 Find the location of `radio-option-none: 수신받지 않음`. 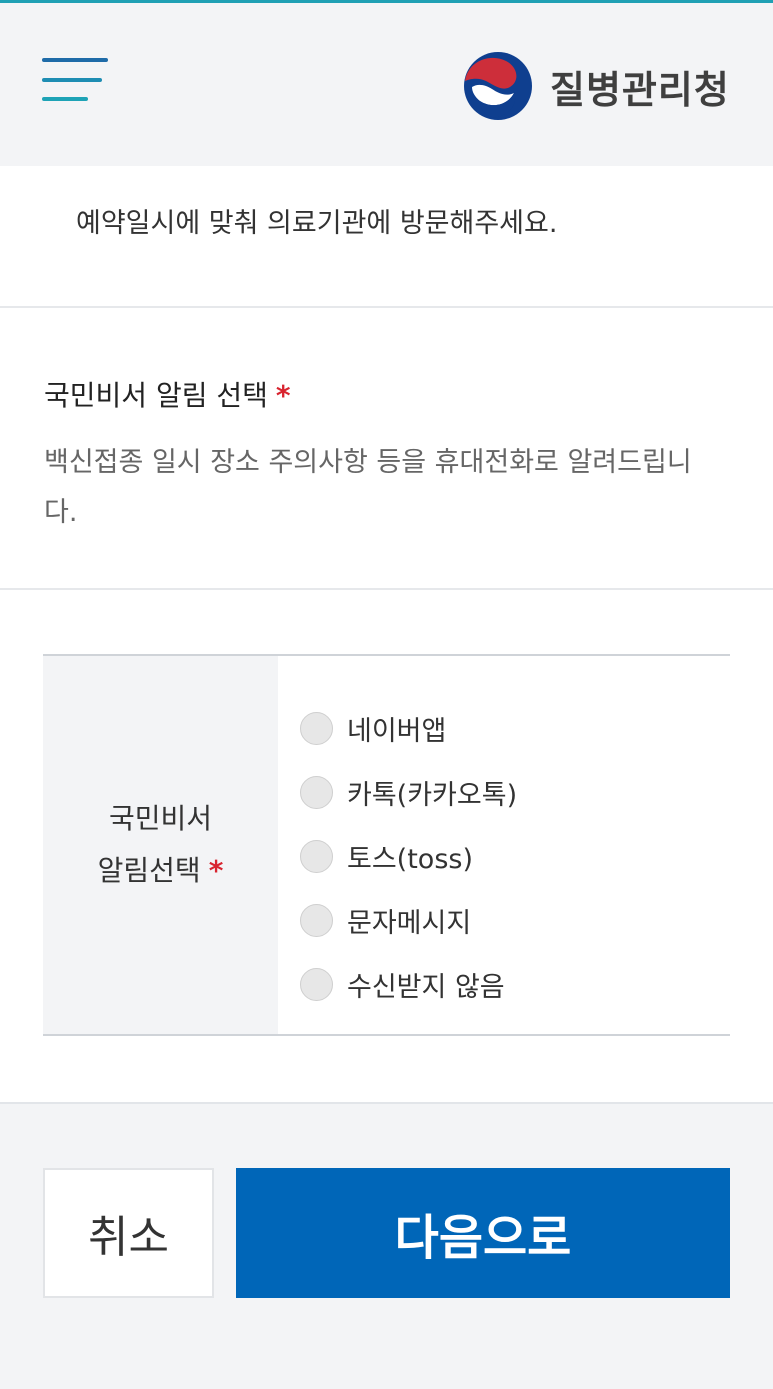

radio-option-none: 수신받지 않음 is located at coordinates (515, 984).